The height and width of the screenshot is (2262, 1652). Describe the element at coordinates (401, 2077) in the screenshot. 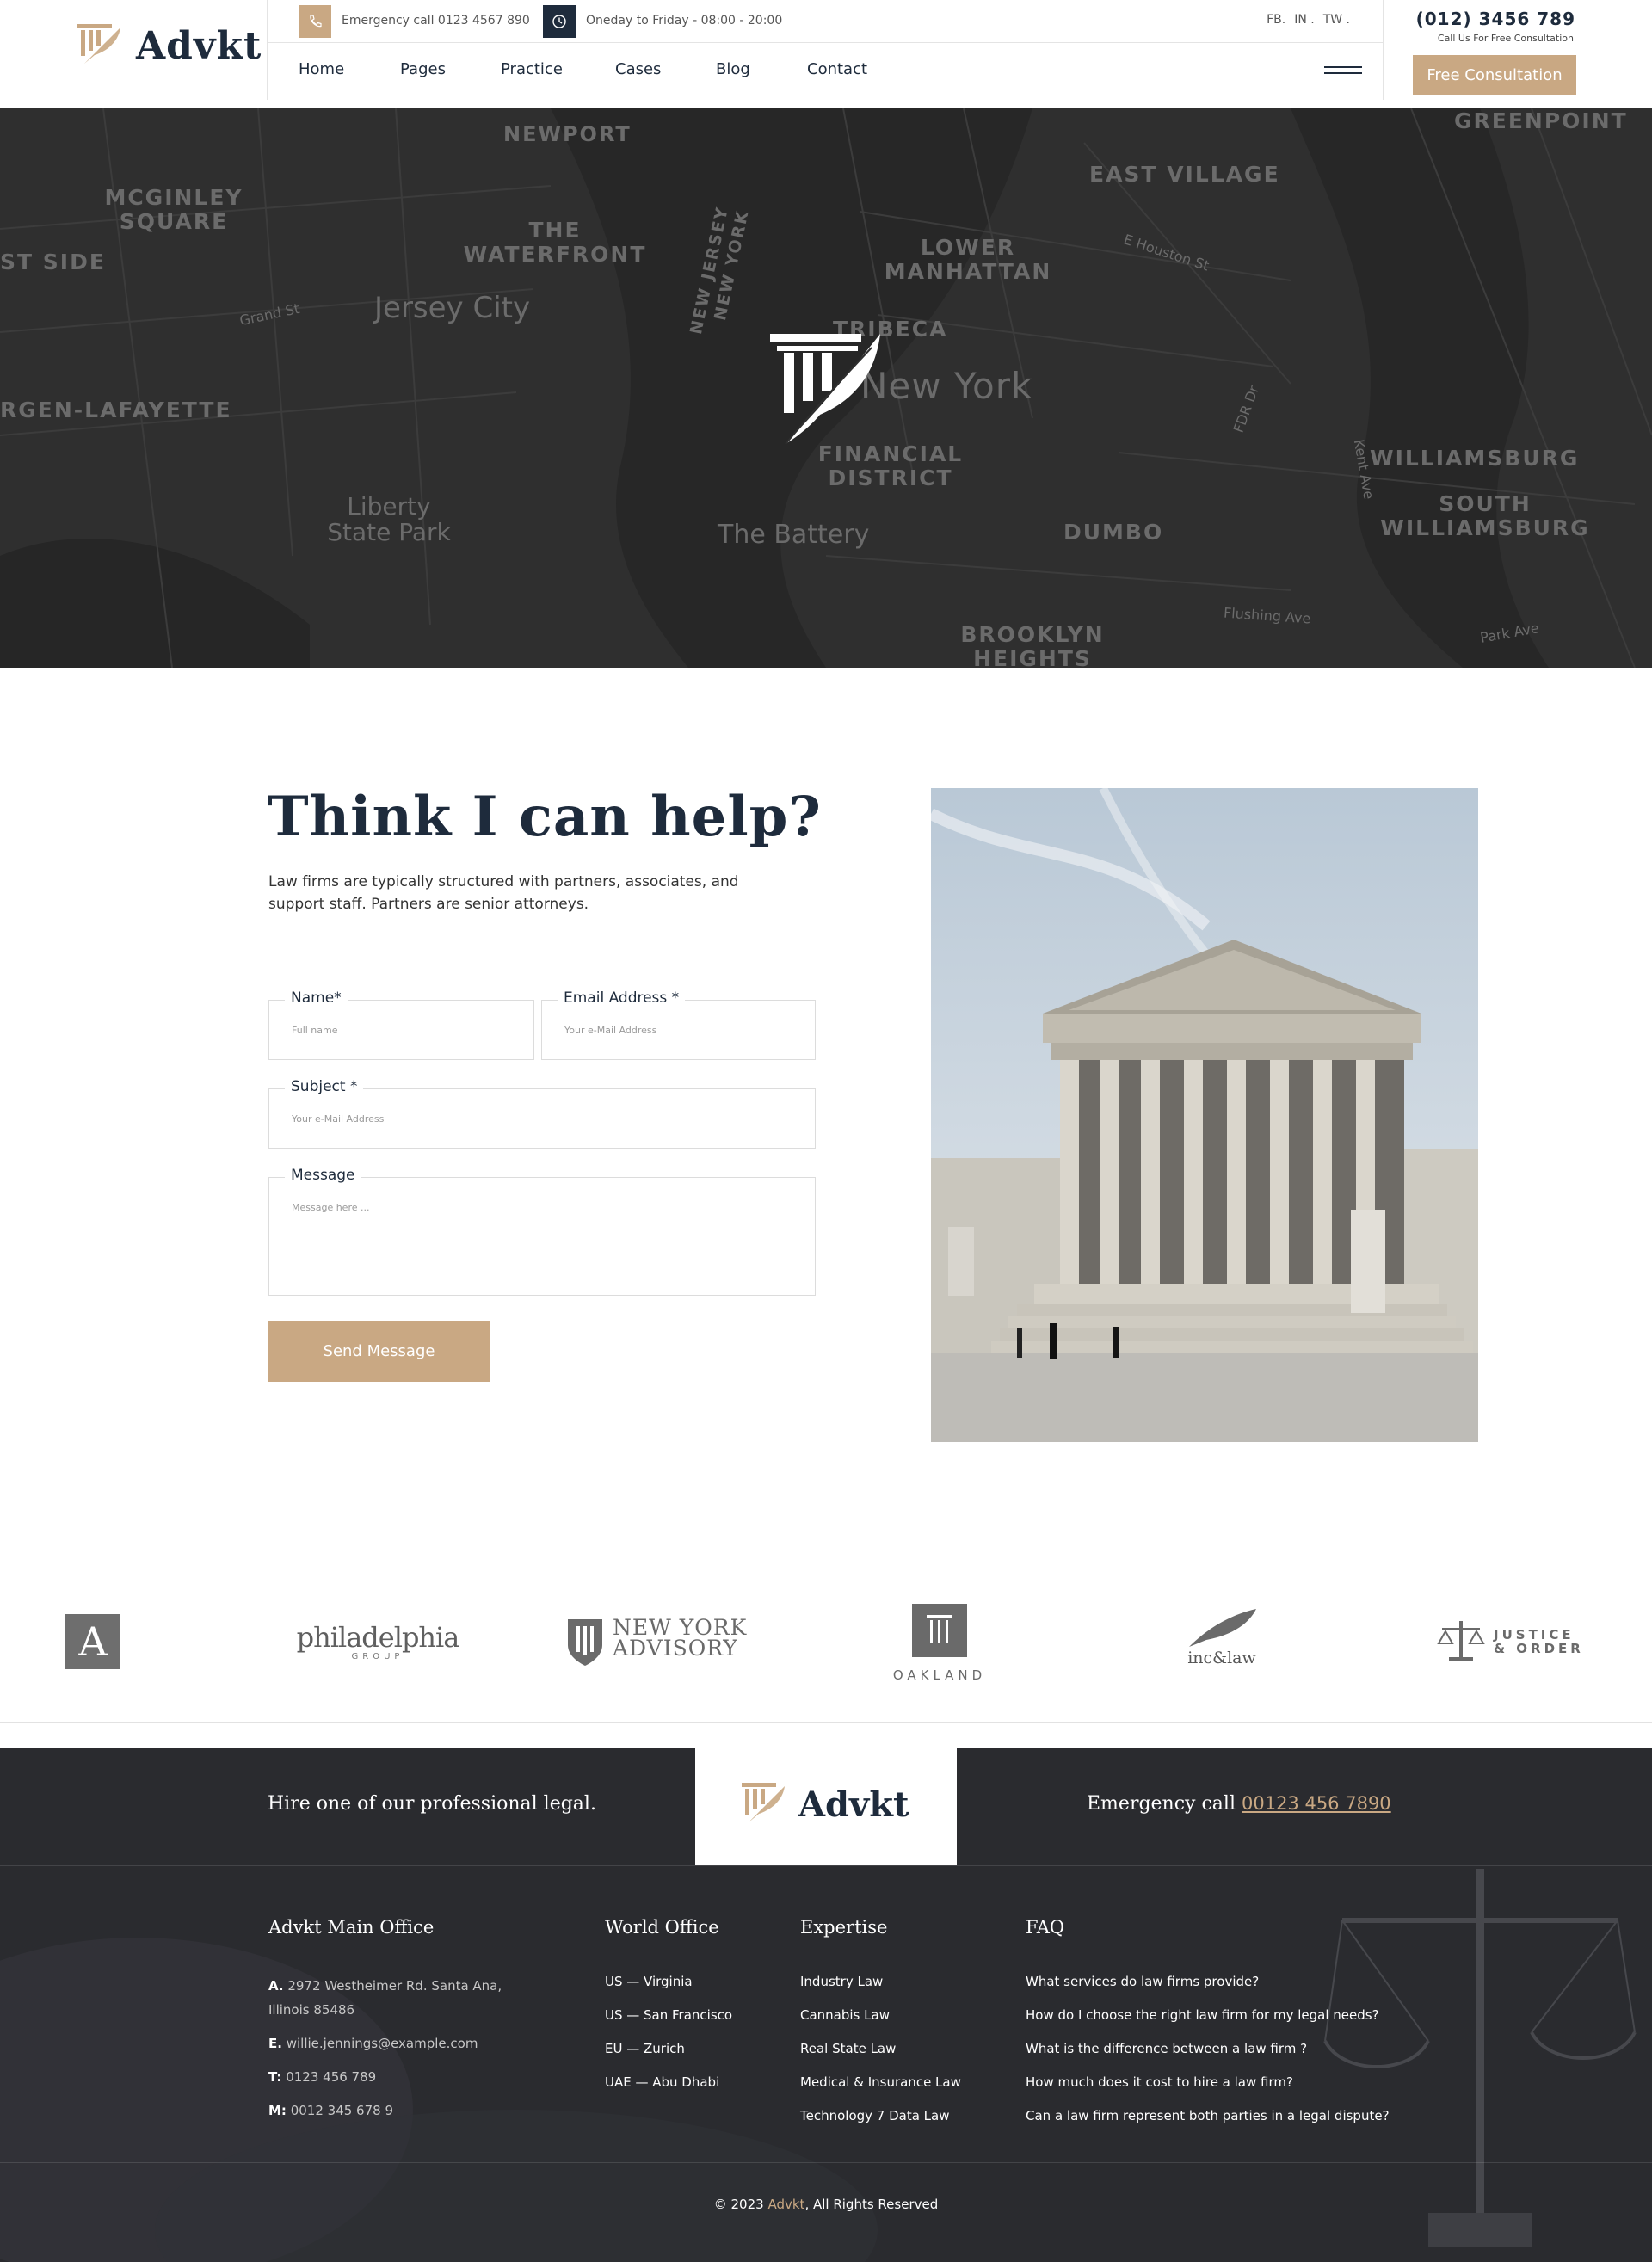

I see `footer-telephone: T: 0123 456 789` at that location.